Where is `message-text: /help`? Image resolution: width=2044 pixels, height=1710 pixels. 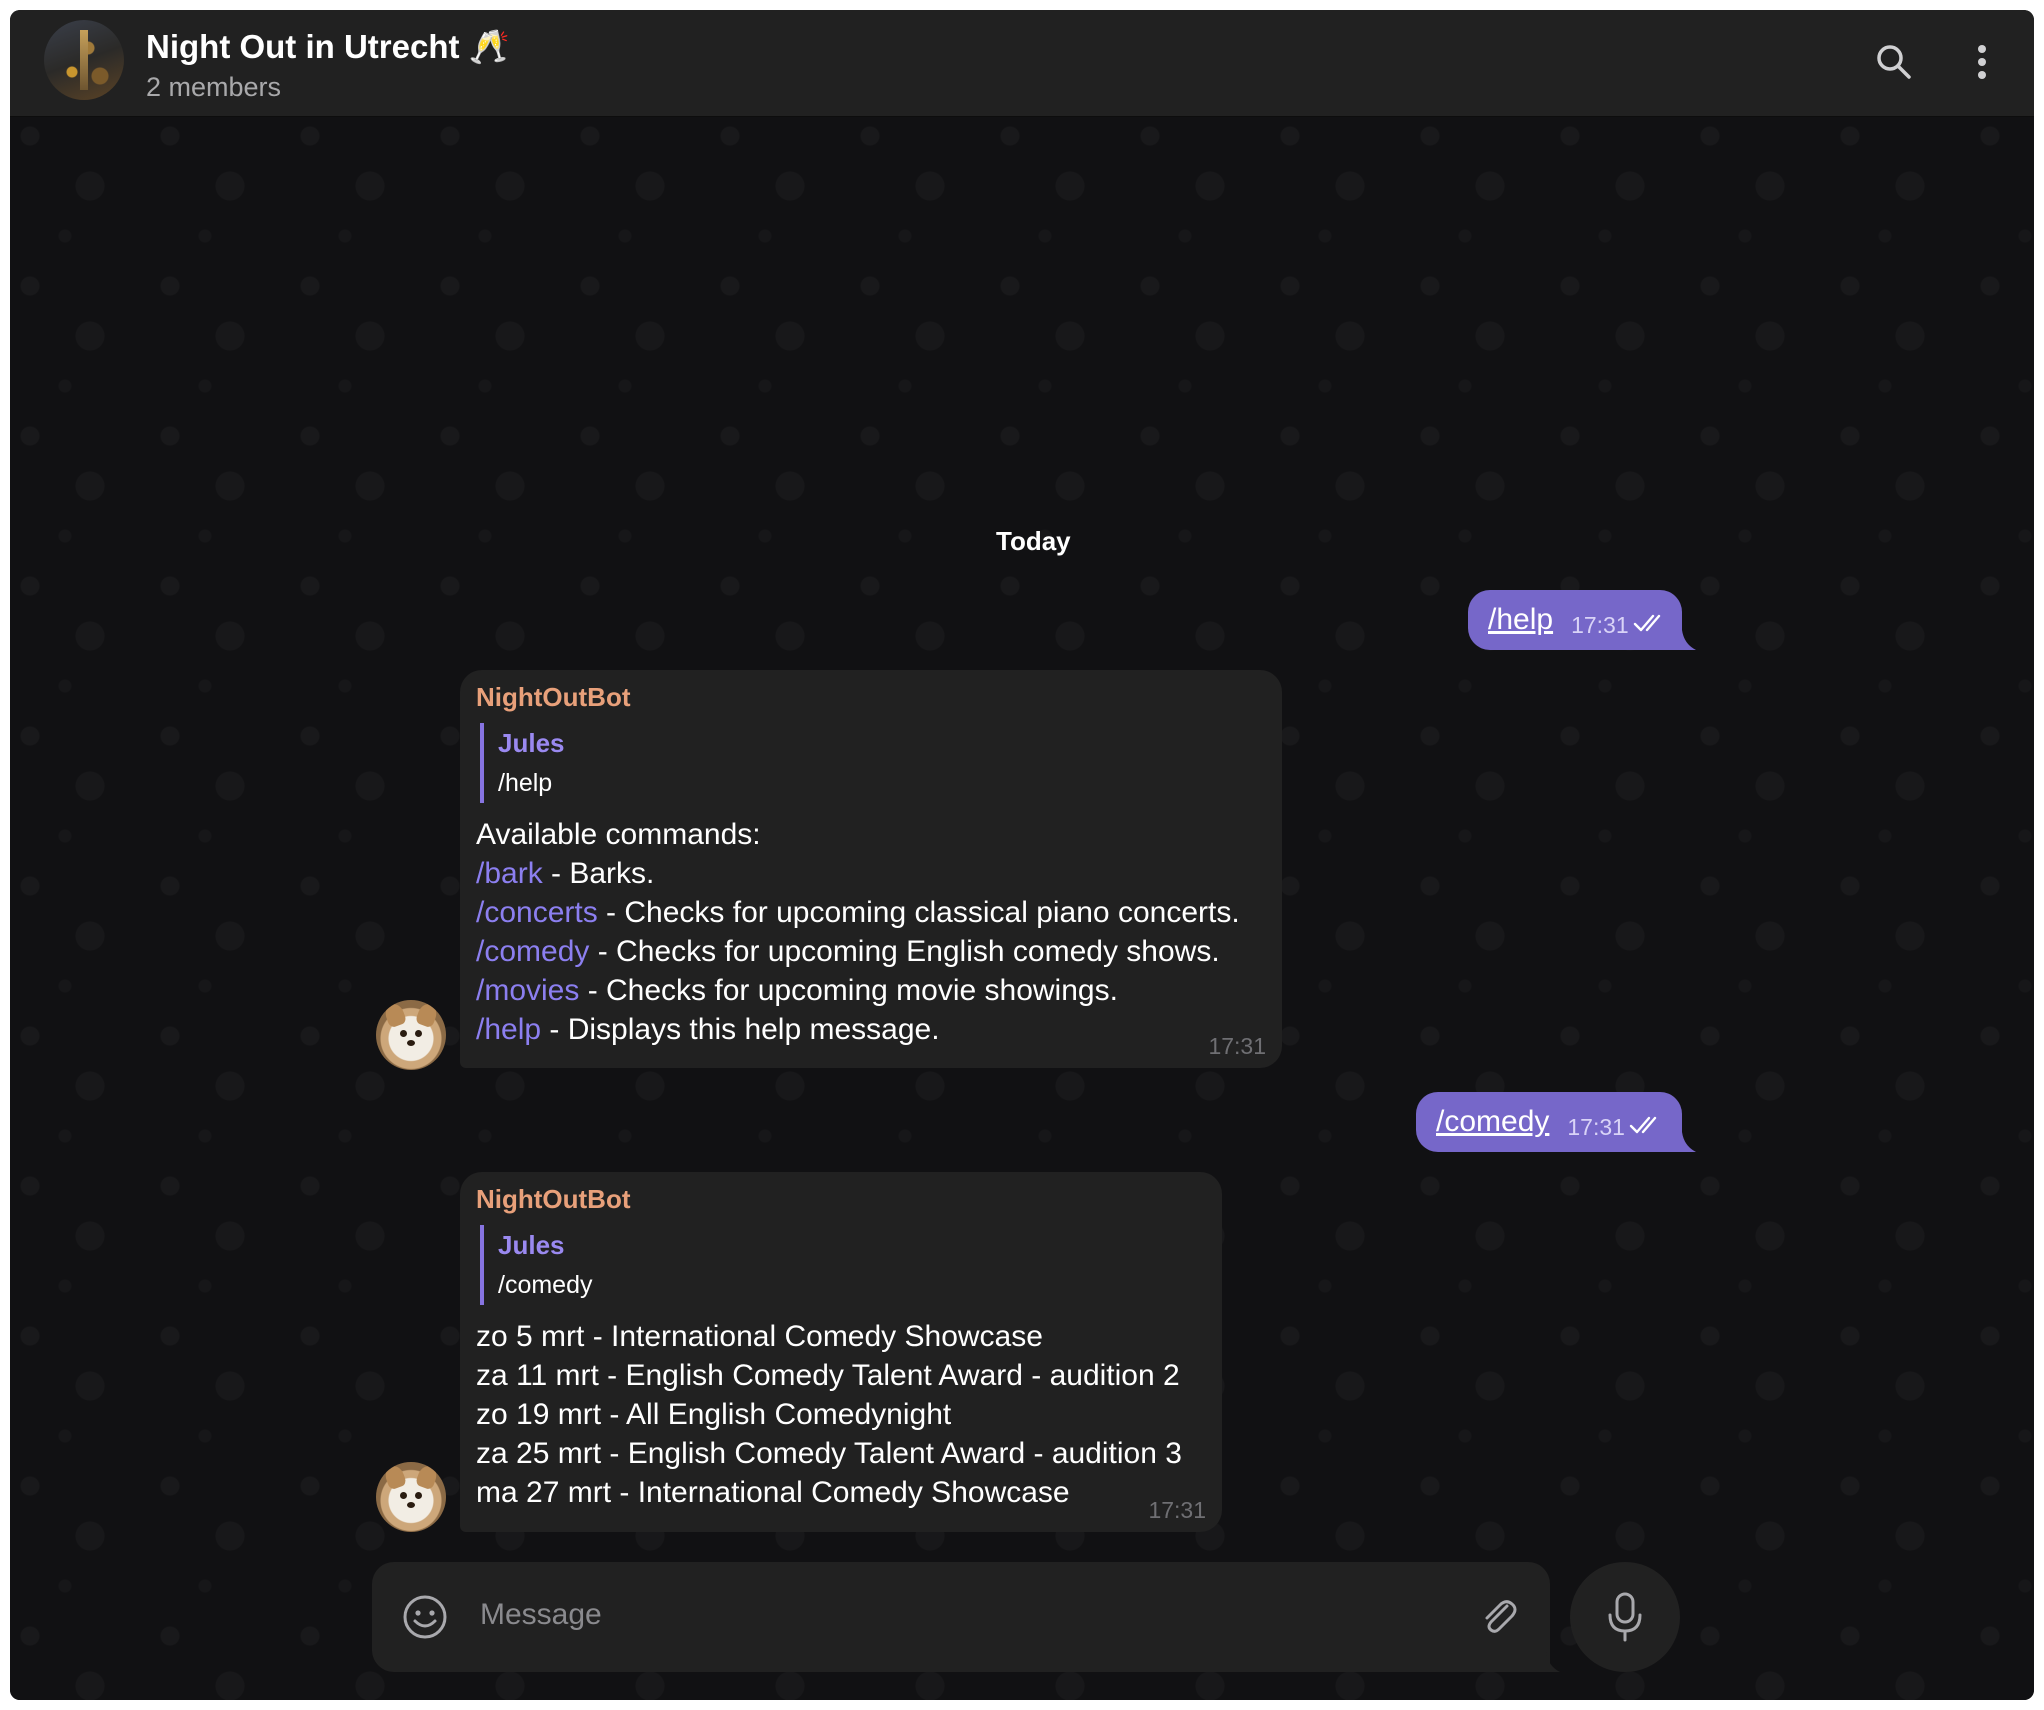 message-text: /help is located at coordinates (1520, 620).